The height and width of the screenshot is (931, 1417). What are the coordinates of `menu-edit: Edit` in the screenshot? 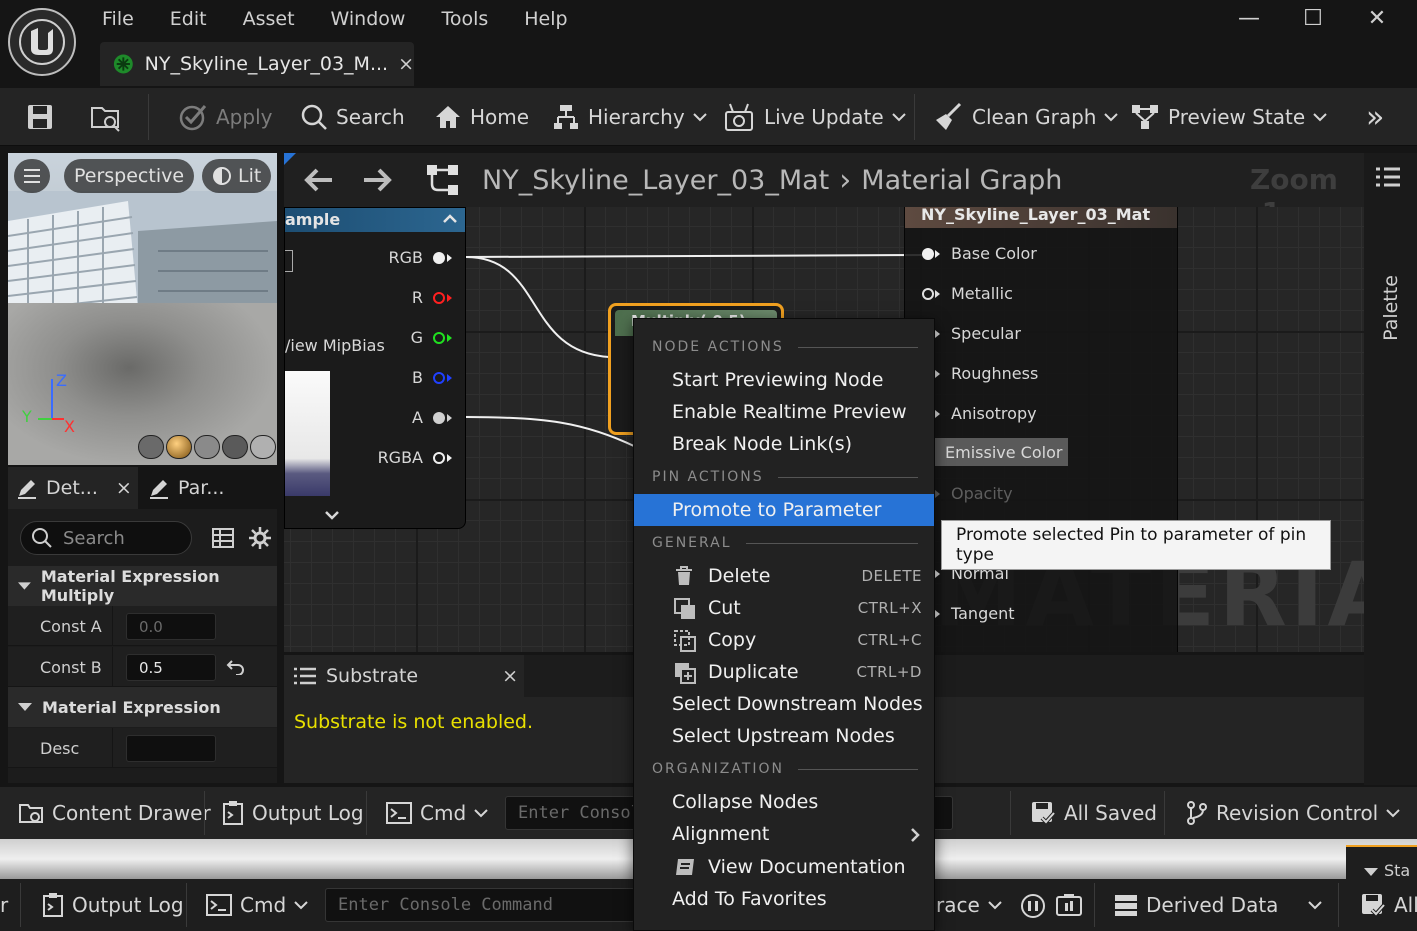 It's located at (188, 19).